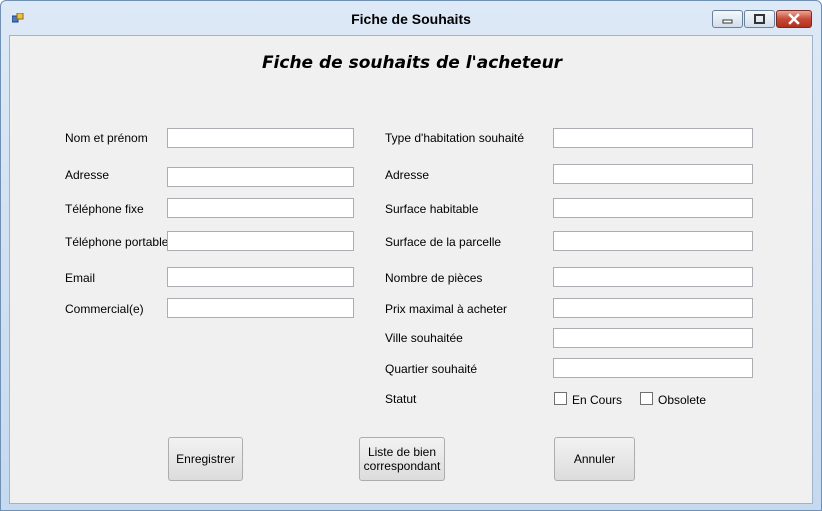 This screenshot has width=822, height=511. Describe the element at coordinates (653, 338) in the screenshot. I see `ville-souhaitee-input` at that location.